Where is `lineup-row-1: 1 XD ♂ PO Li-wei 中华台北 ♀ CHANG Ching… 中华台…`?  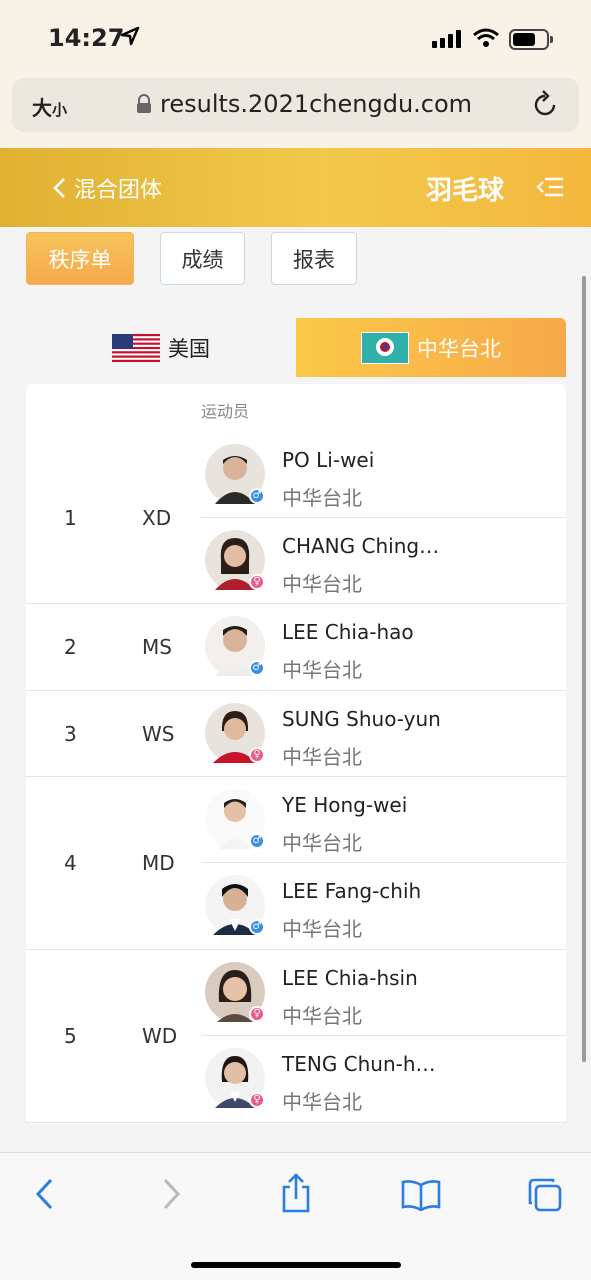
lineup-row-1: 1 XD ♂ PO Li-wei 中华台北 ♀ CHANG Ching… 中华台… is located at coordinates (296, 518).